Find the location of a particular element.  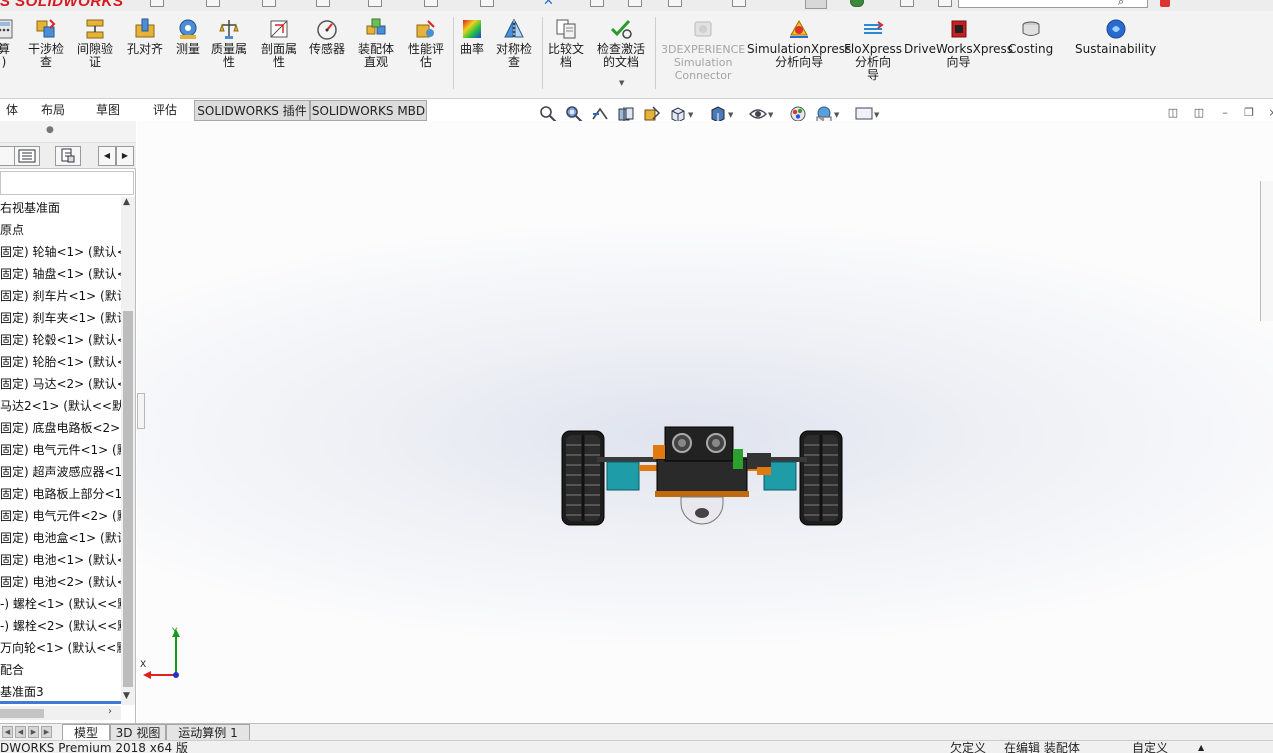

options-gear-icon is located at coordinates (907, 3).